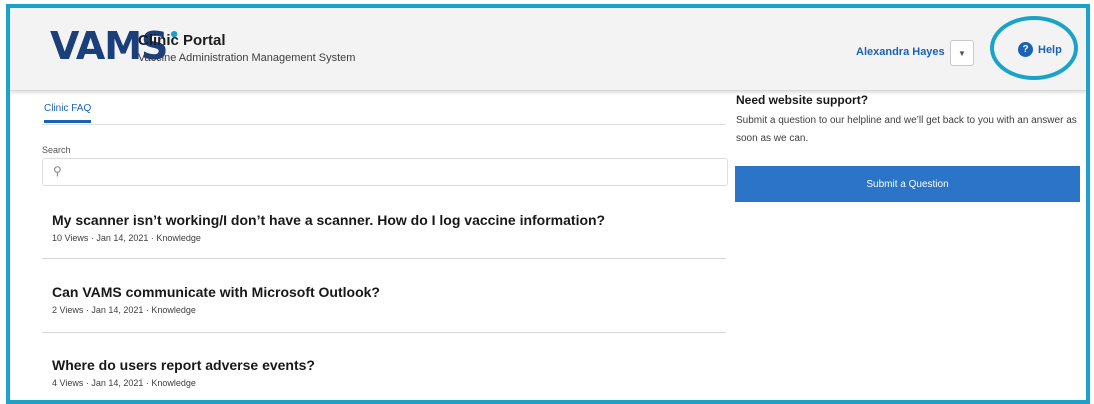 This screenshot has height=404, width=1094. I want to click on chevron-down-icon: ▼, so click(962, 53).